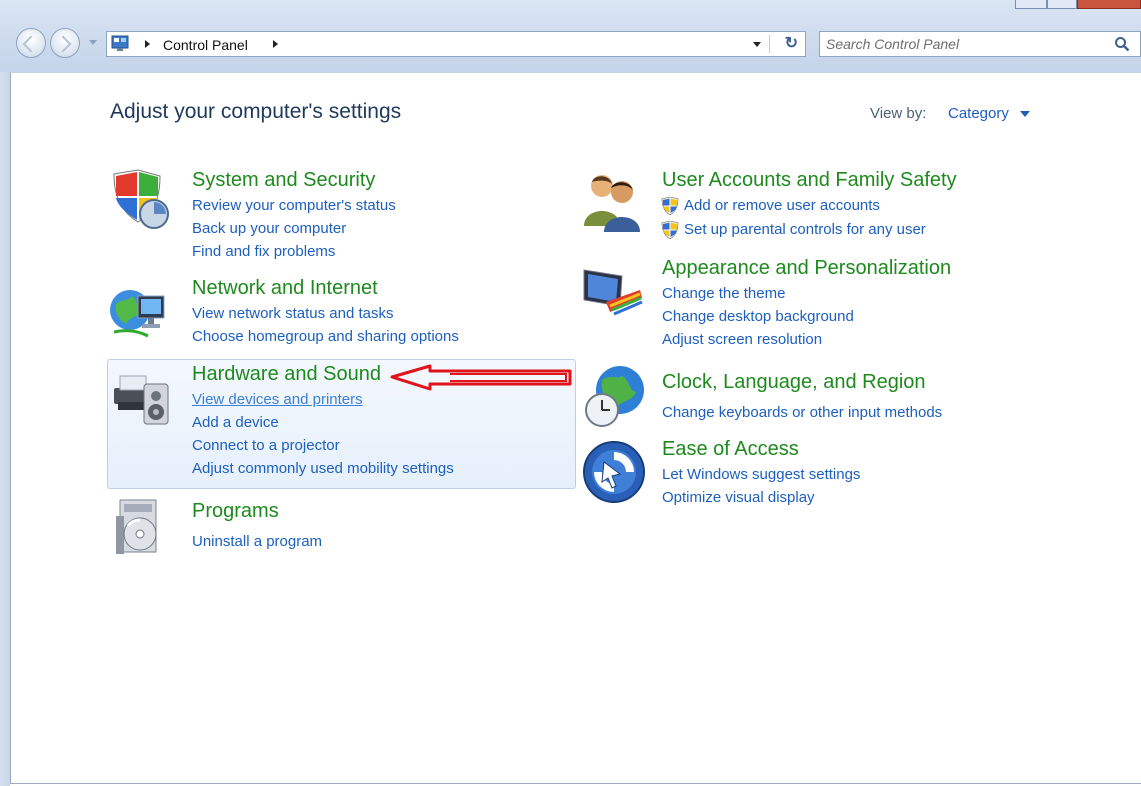 This screenshot has height=786, width=1141. I want to click on link-back-up-computer: Back up your computer, so click(269, 228).